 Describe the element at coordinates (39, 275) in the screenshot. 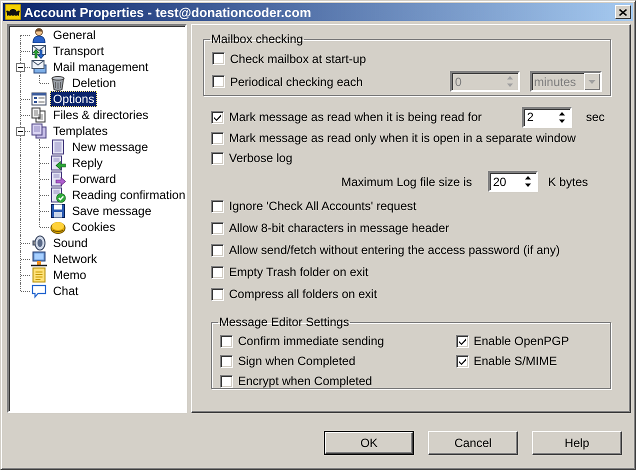

I see `note-icon` at that location.